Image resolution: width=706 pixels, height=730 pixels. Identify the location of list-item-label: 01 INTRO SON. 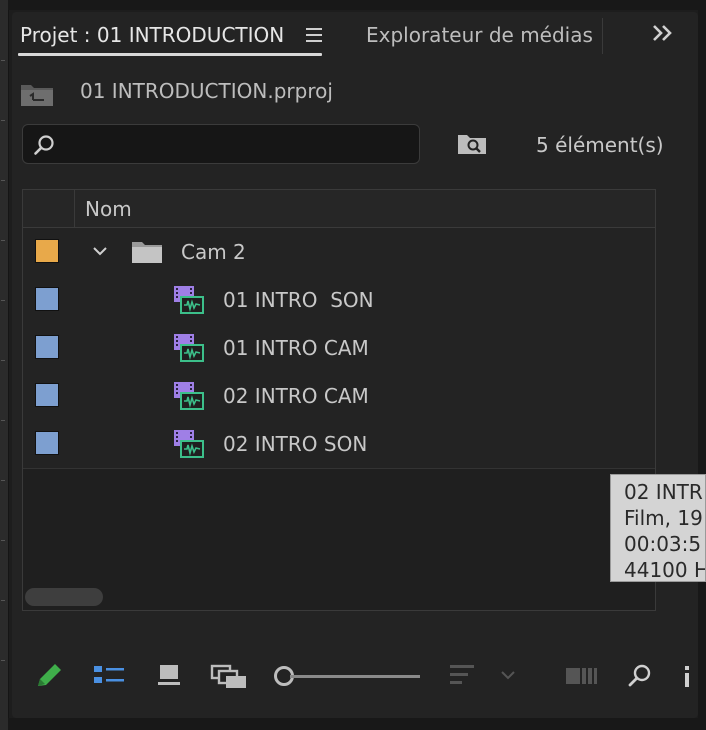
(298, 300).